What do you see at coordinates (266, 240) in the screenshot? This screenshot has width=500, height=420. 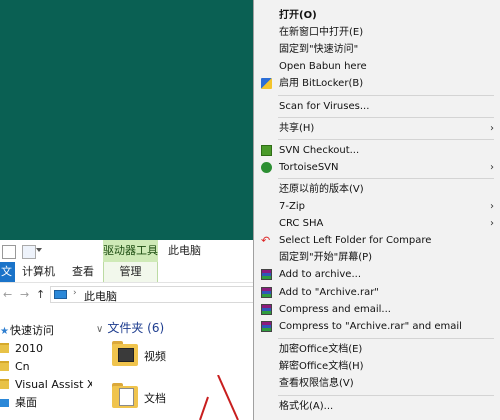 I see `compare-arrow-icon: ↶` at bounding box center [266, 240].